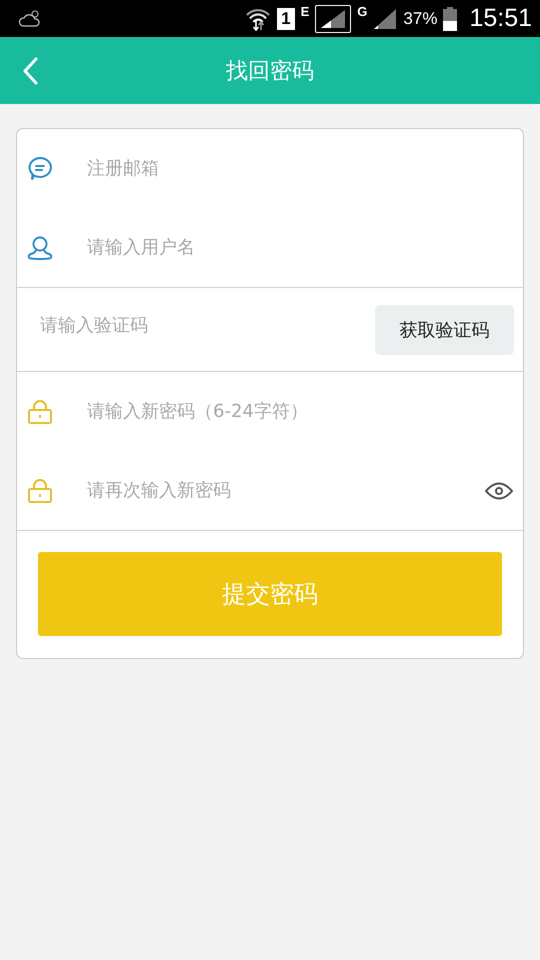  I want to click on get-code-button: 获取验证码, so click(444, 329).